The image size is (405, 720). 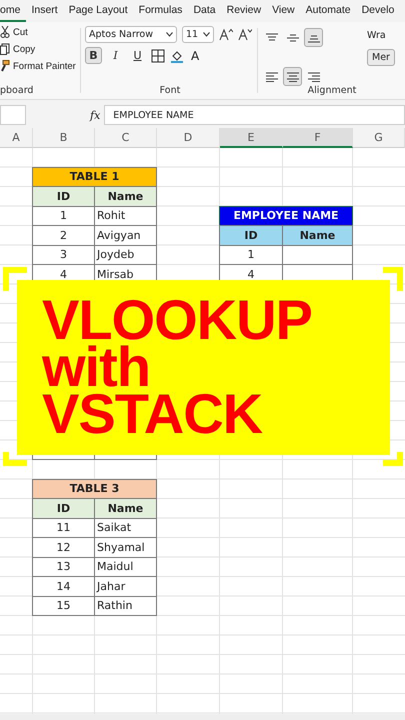 I want to click on grow-font-icon, so click(x=226, y=34).